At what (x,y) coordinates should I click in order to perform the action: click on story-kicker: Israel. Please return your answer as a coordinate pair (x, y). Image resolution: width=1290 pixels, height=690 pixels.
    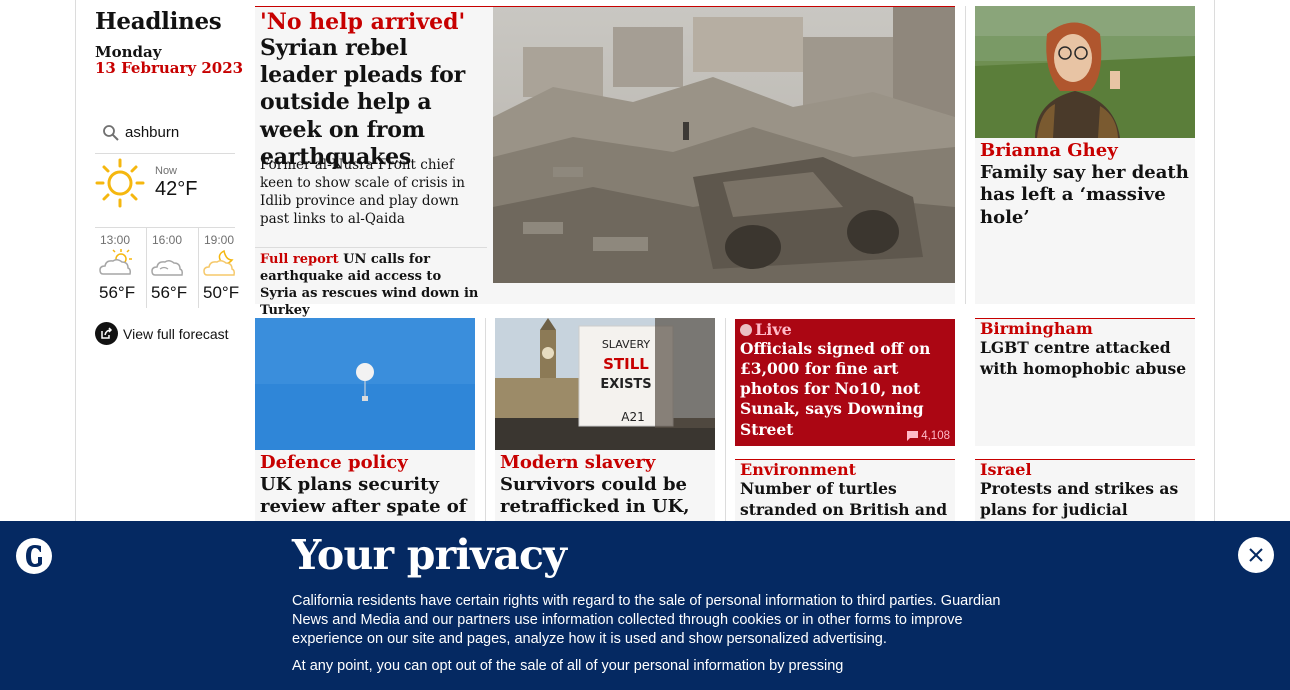
    Looking at the image, I should click on (1006, 469).